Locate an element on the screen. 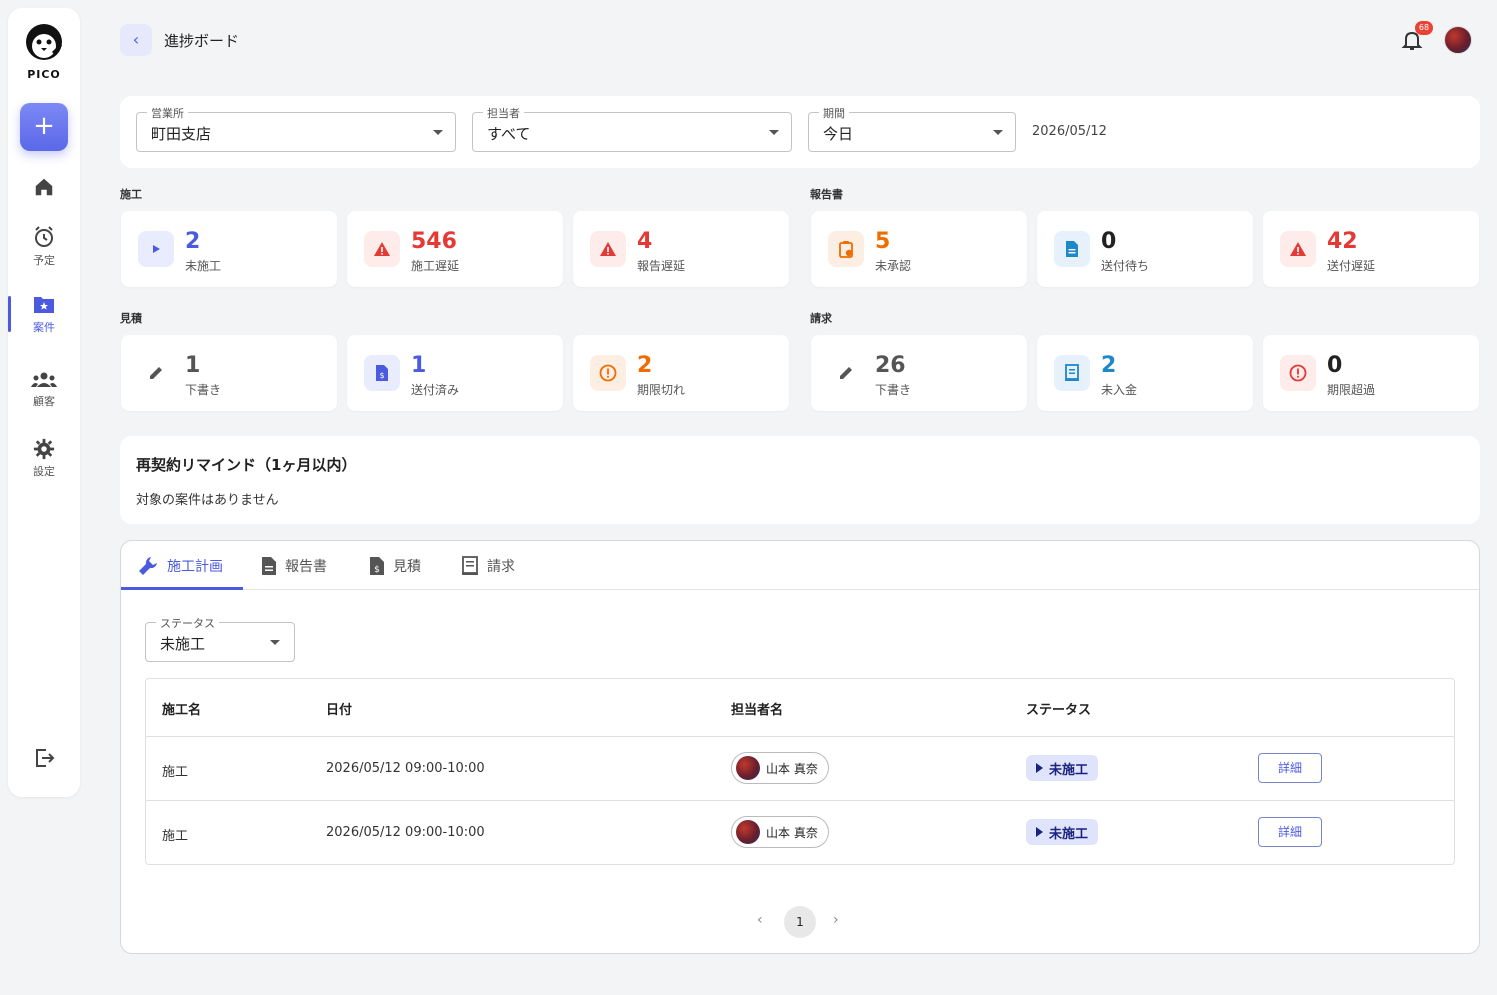  tab-construction-plan: 施工計画 is located at coordinates (180, 566).